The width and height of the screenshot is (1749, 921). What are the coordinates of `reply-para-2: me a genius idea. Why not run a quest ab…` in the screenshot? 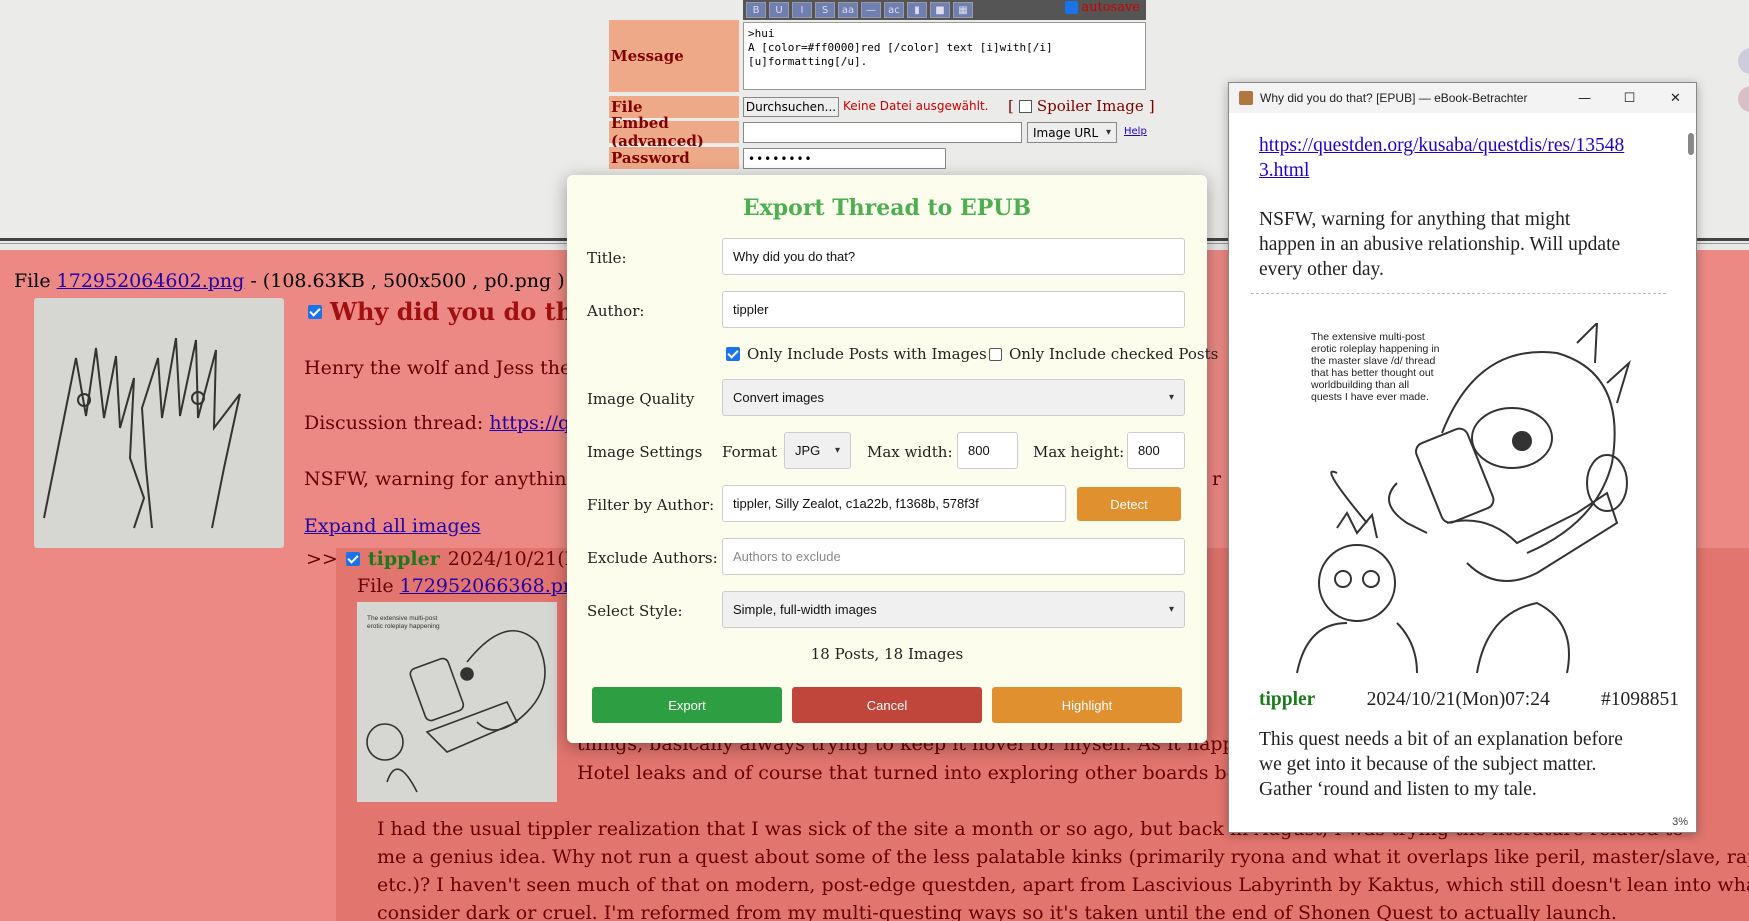 It's located at (1063, 857).